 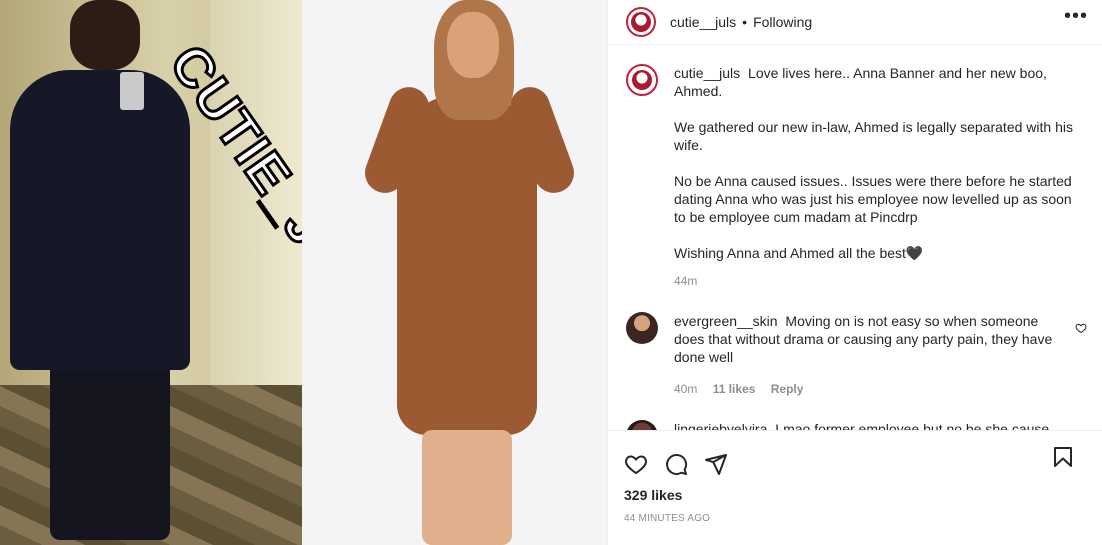 What do you see at coordinates (912, 425) in the screenshot?
I see `comment-text: Lmao former employee but no be she cause` at bounding box center [912, 425].